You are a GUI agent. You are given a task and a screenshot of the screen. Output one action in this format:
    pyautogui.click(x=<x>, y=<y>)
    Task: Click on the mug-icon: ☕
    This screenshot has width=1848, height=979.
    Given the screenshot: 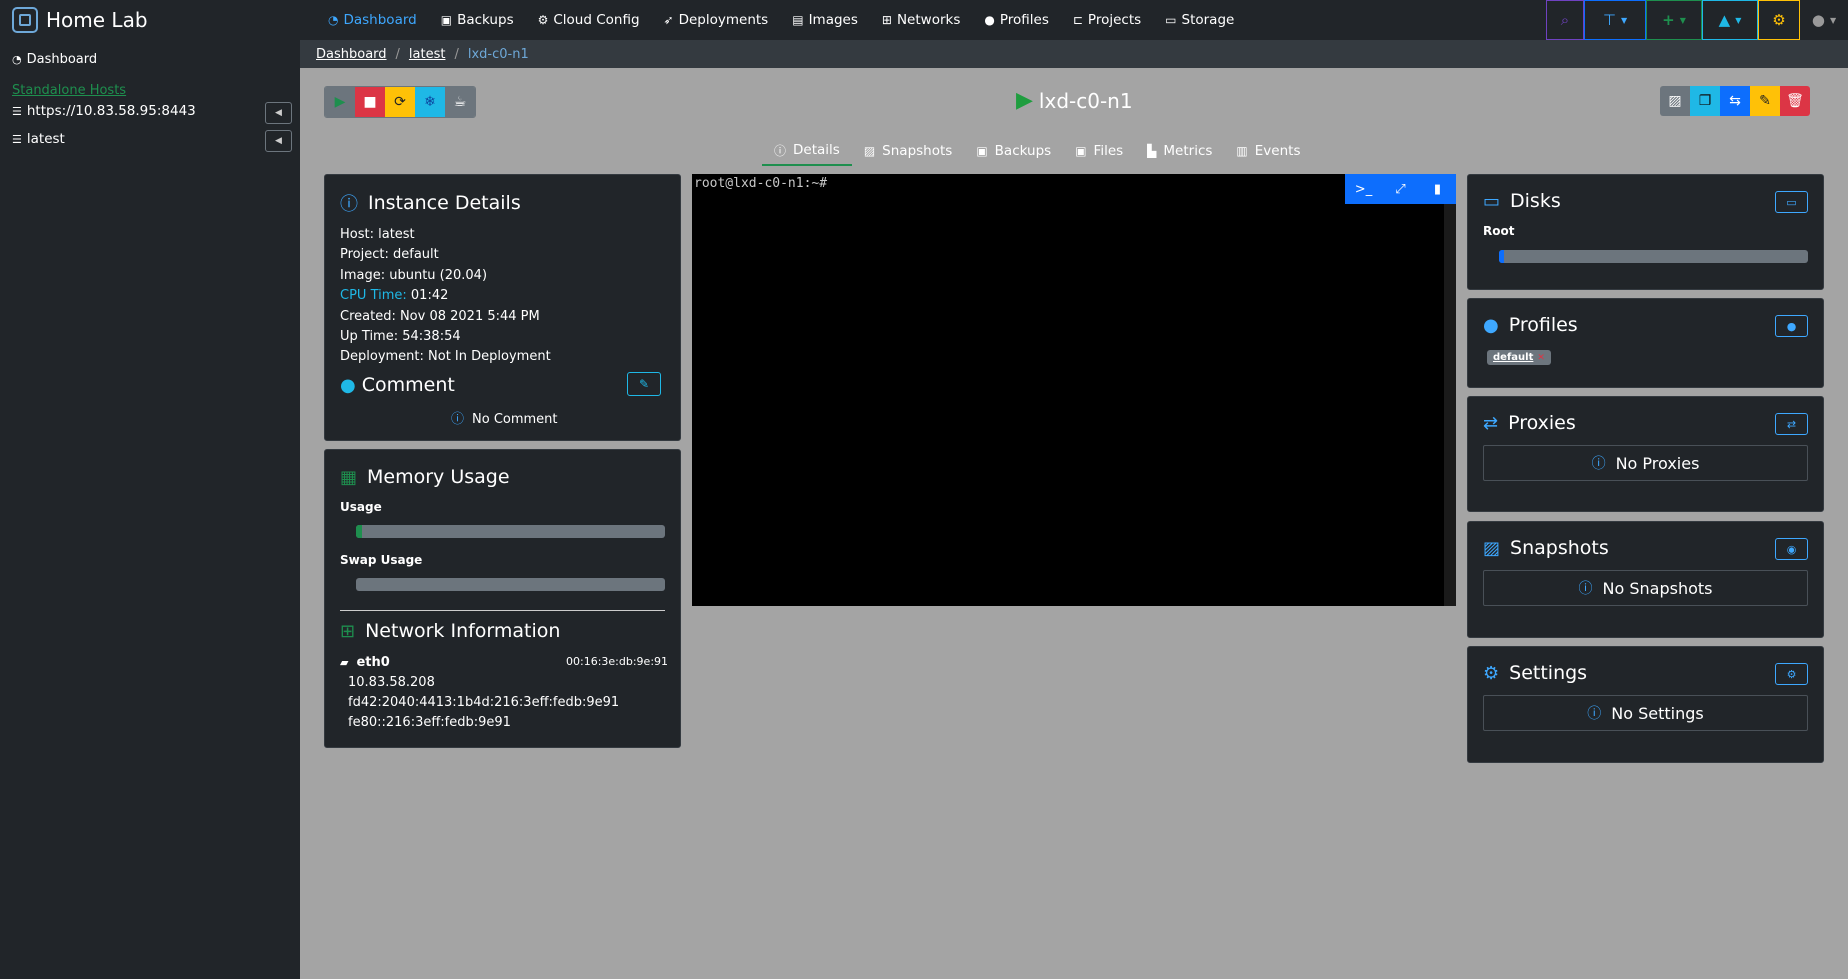 What is the action you would take?
    pyautogui.click(x=460, y=102)
    